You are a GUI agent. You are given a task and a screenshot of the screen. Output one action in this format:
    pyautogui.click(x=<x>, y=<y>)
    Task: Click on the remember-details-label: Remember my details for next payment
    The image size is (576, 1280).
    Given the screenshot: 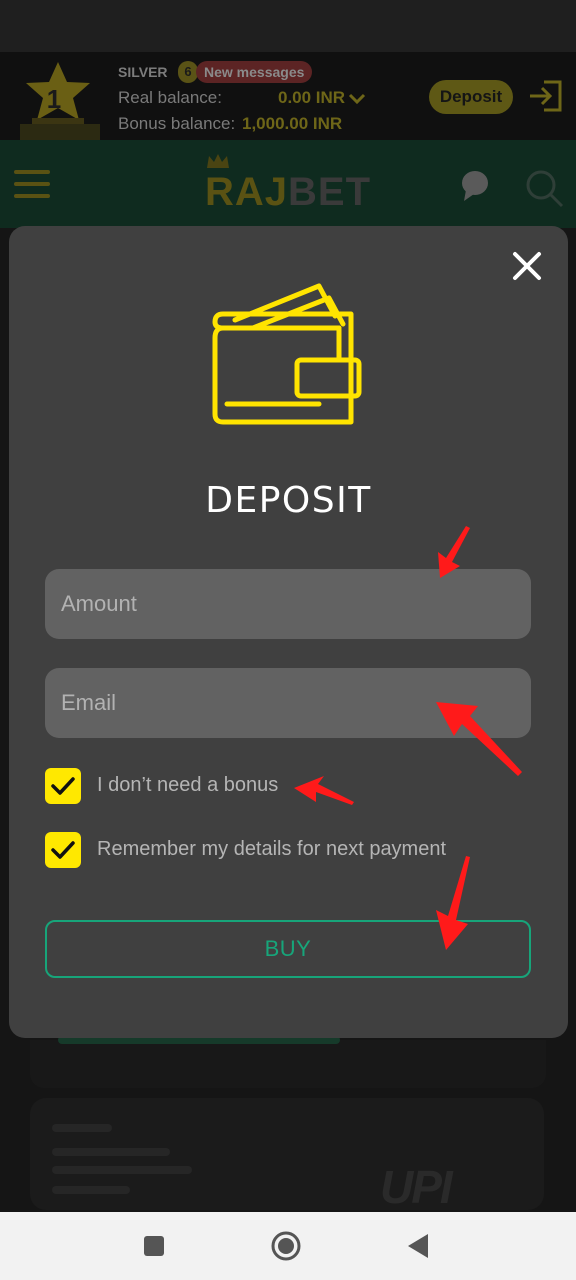 What is the action you would take?
    pyautogui.click(x=272, y=849)
    